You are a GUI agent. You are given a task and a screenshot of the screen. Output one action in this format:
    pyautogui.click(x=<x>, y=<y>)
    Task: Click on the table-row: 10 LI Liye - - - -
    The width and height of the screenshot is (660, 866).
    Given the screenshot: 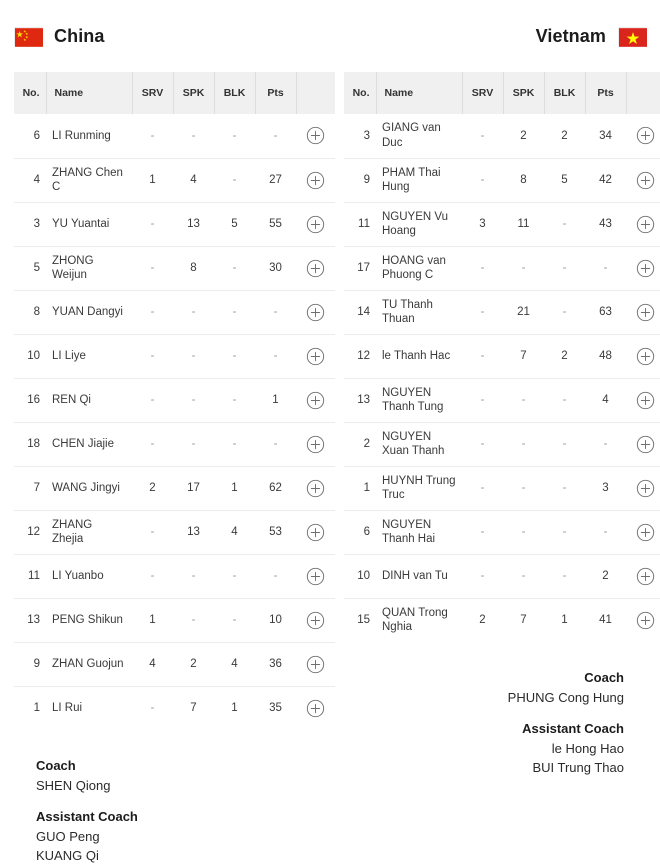 What is the action you would take?
    pyautogui.click(x=174, y=356)
    